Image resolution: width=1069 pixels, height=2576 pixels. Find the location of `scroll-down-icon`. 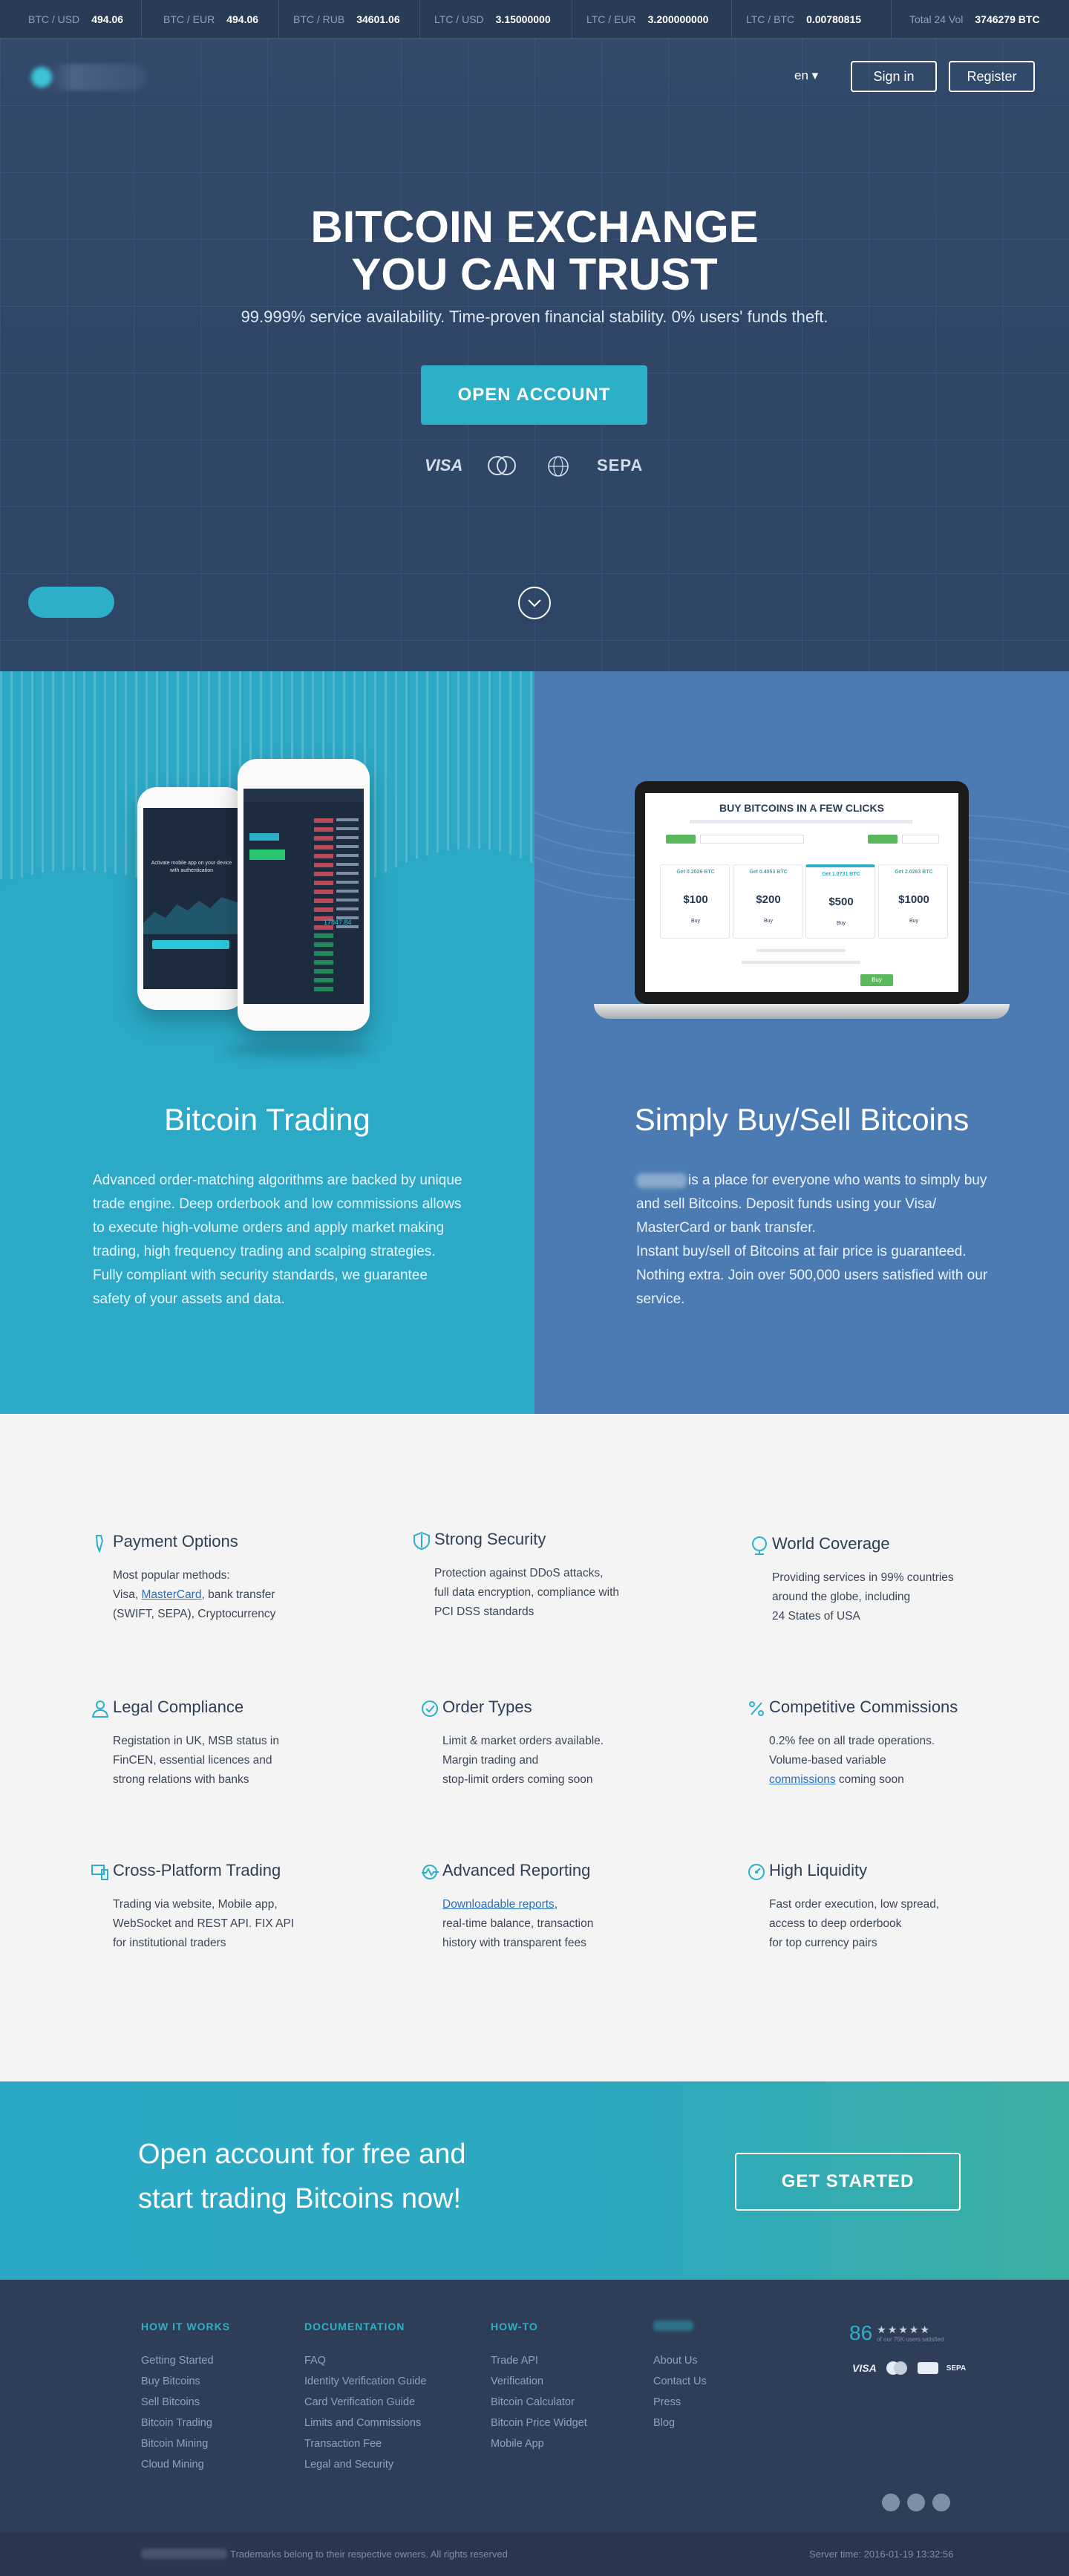

scroll-down-icon is located at coordinates (534, 603).